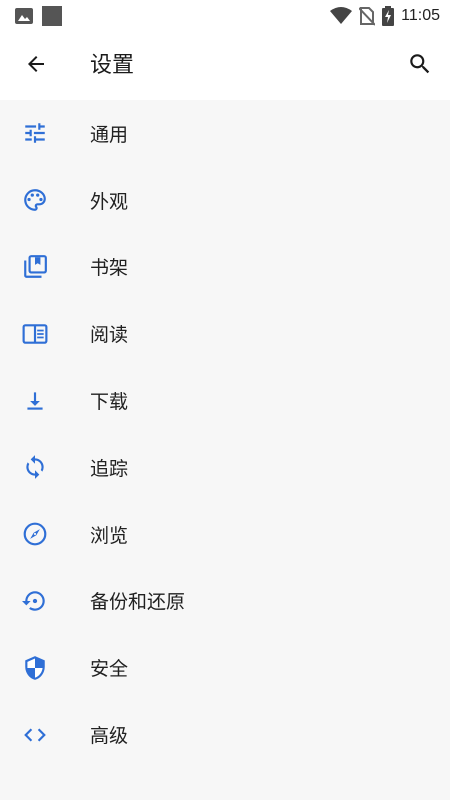 The image size is (450, 800). Describe the element at coordinates (24, 16) in the screenshot. I see `image-icon` at that location.